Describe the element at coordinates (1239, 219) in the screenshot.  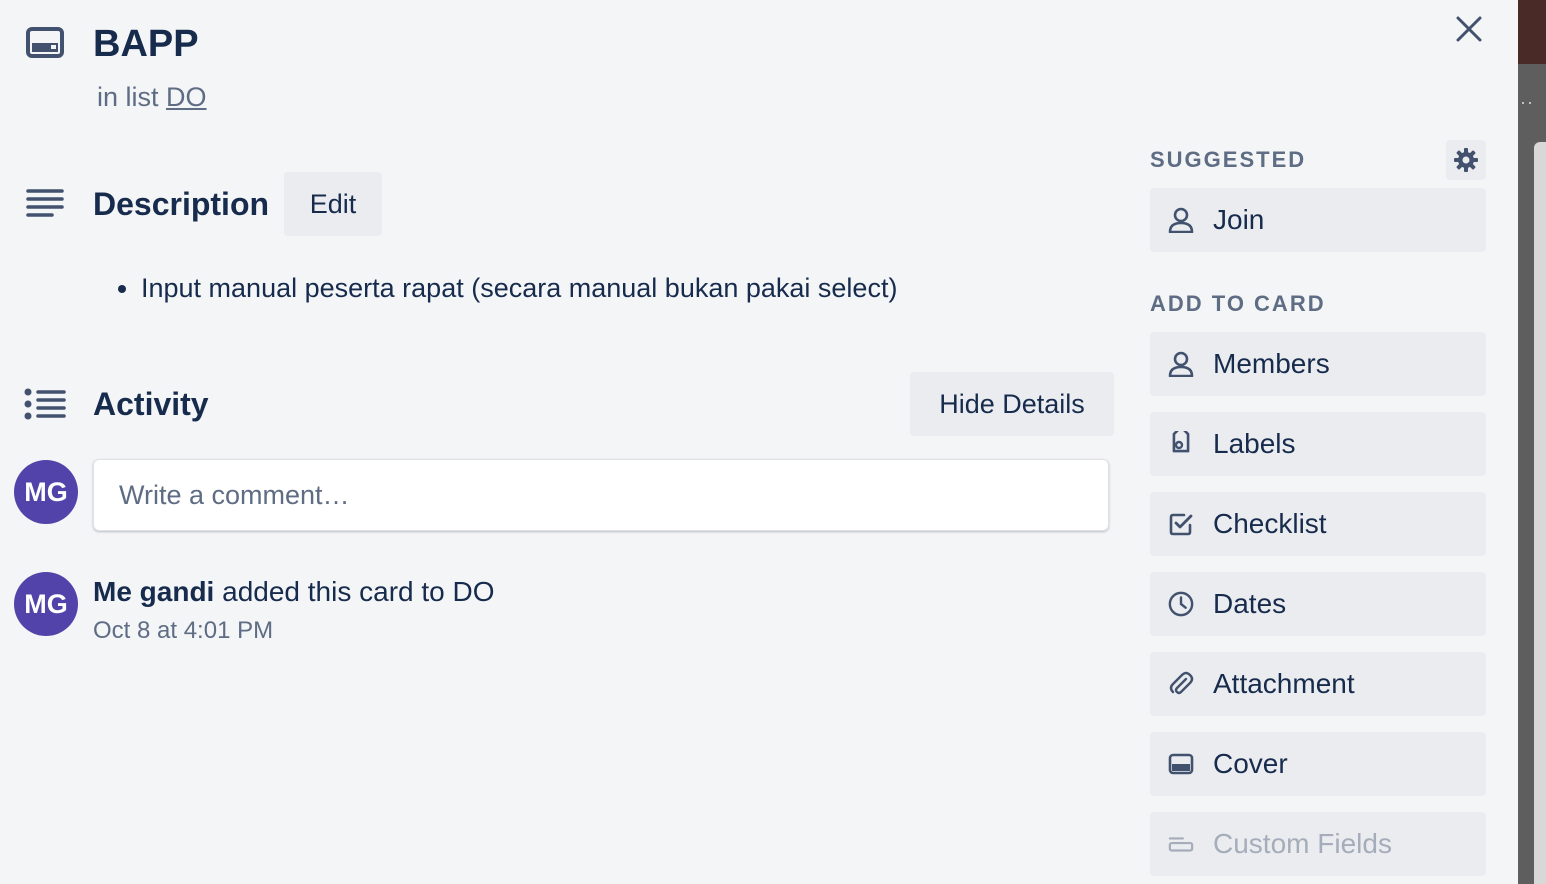
I see `join-label: Join` at that location.